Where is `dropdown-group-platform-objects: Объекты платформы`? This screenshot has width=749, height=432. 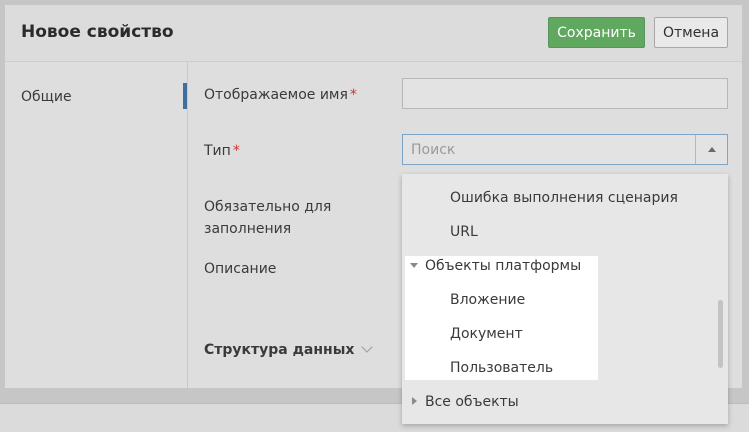 dropdown-group-platform-objects: Объекты платформы is located at coordinates (495, 266).